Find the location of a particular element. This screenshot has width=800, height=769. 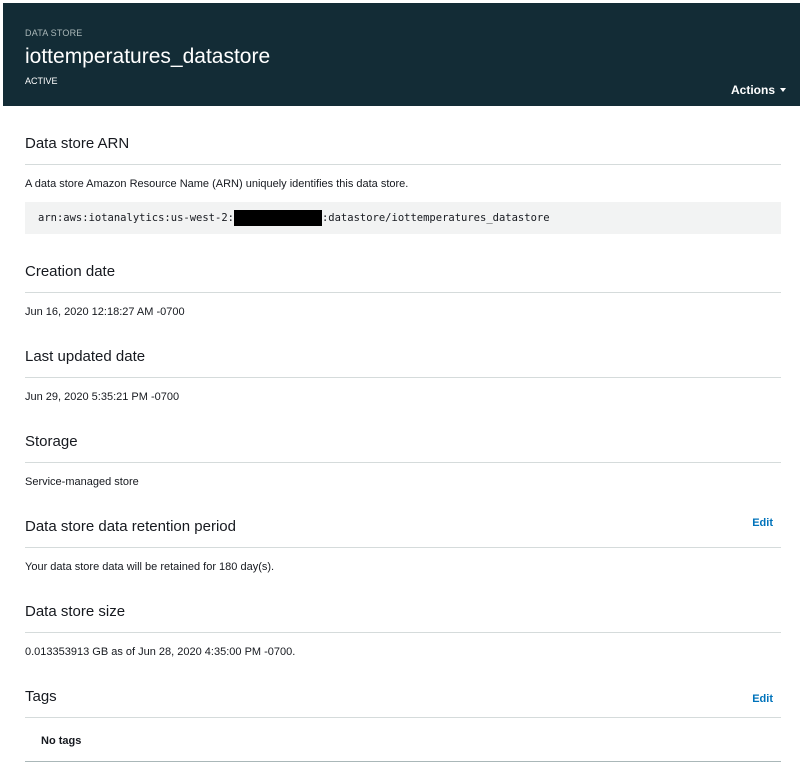

tags-edit-link: Edit is located at coordinates (762, 699).